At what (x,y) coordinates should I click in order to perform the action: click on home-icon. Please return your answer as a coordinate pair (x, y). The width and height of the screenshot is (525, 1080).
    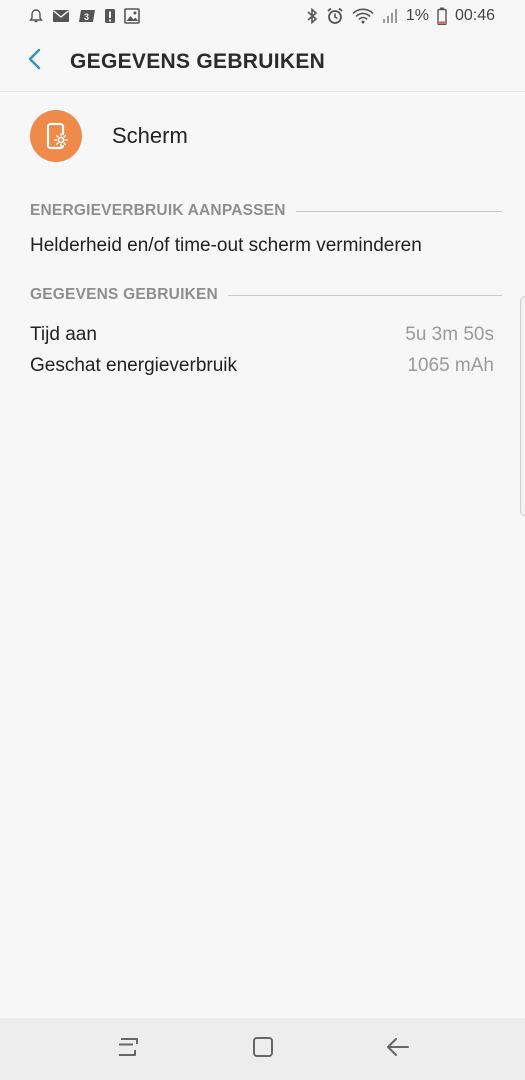
    Looking at the image, I should click on (263, 1049).